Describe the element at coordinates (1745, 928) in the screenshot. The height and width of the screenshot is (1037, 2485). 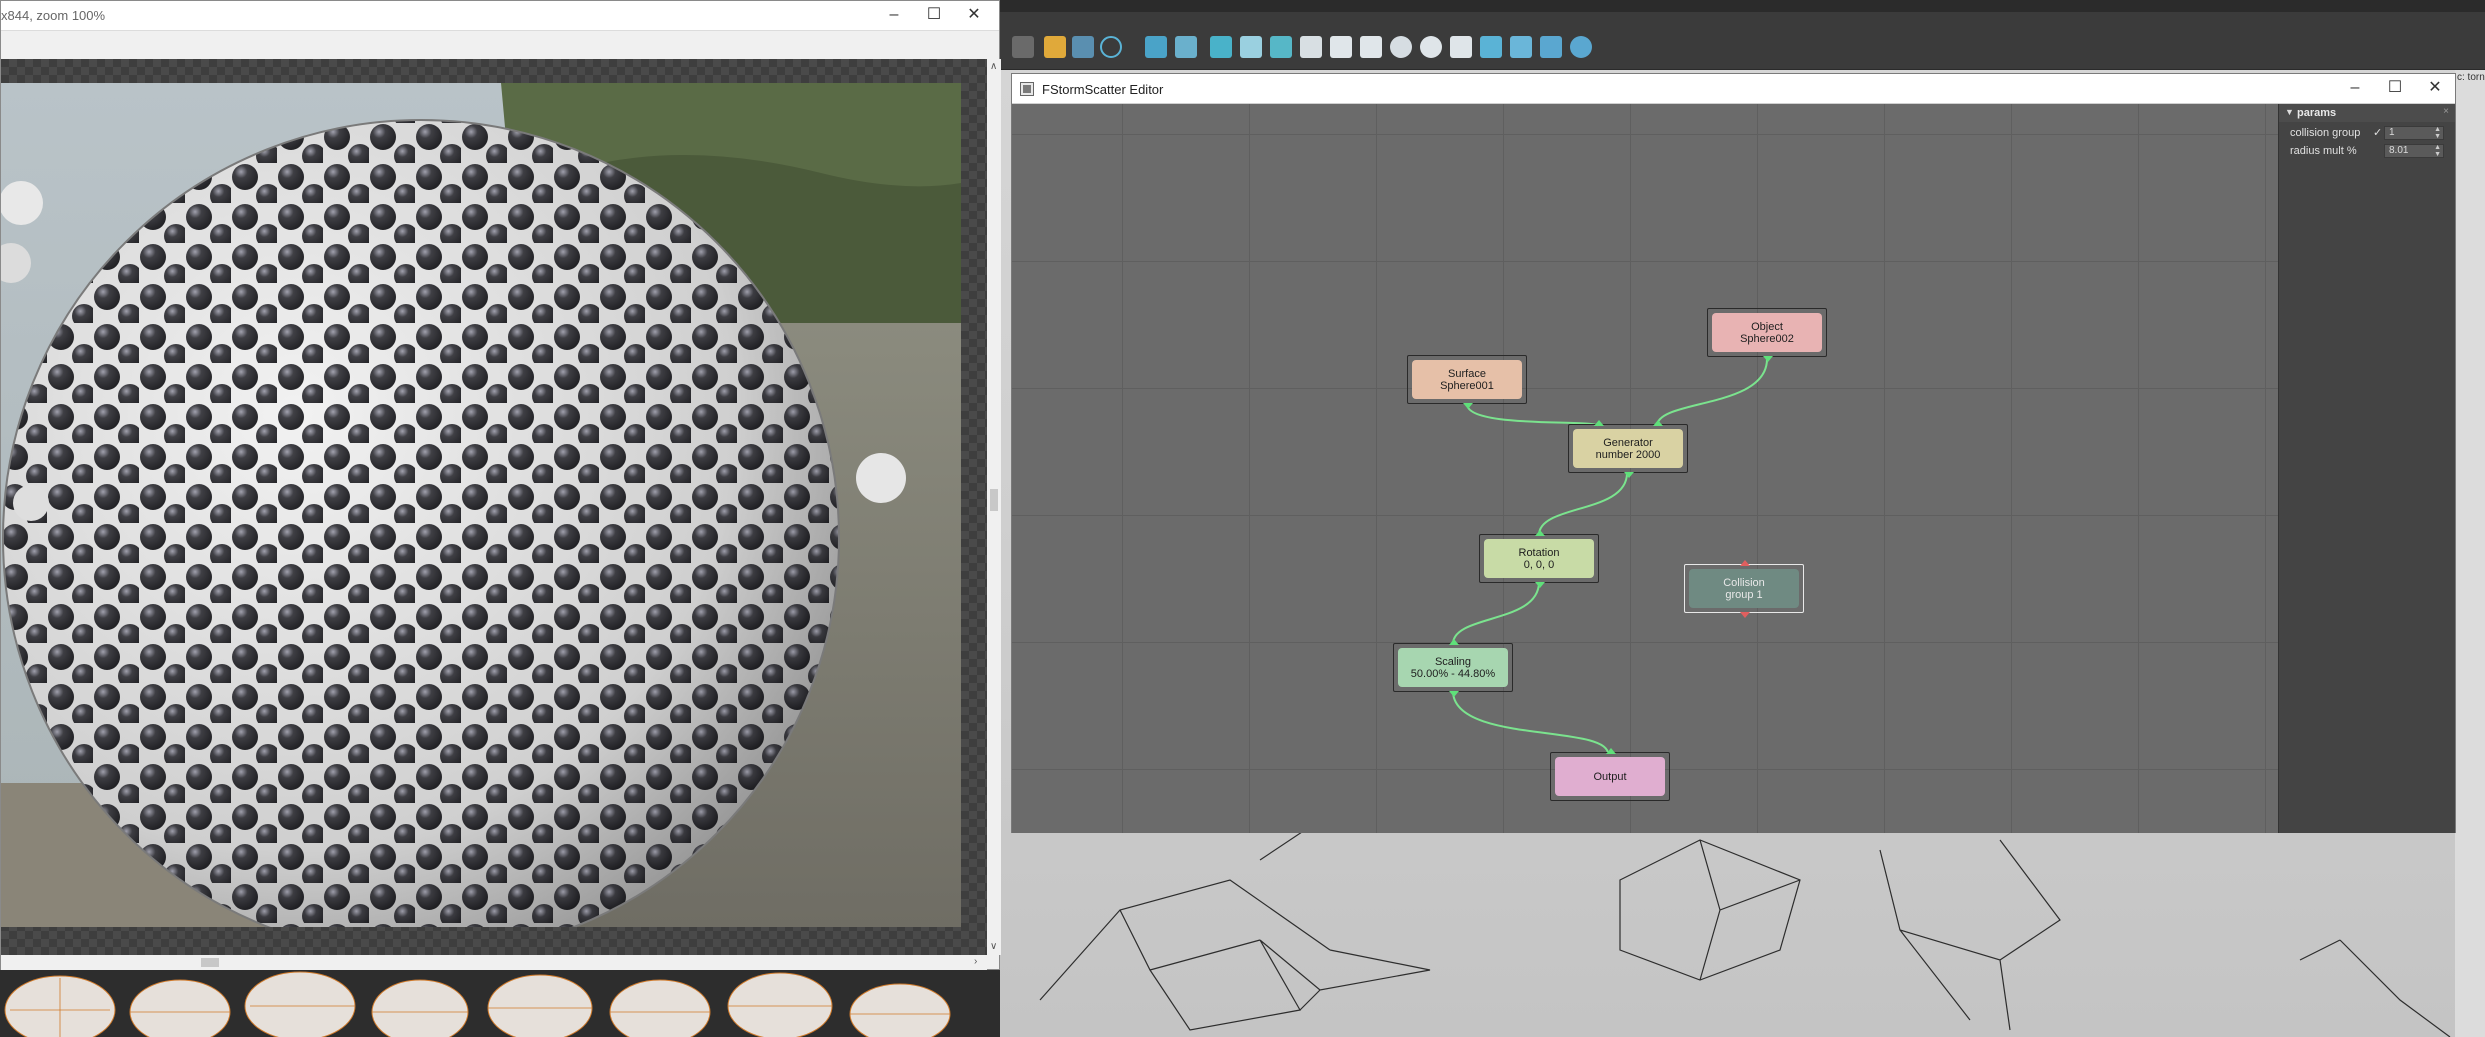
I see `viewport-wireframe` at that location.